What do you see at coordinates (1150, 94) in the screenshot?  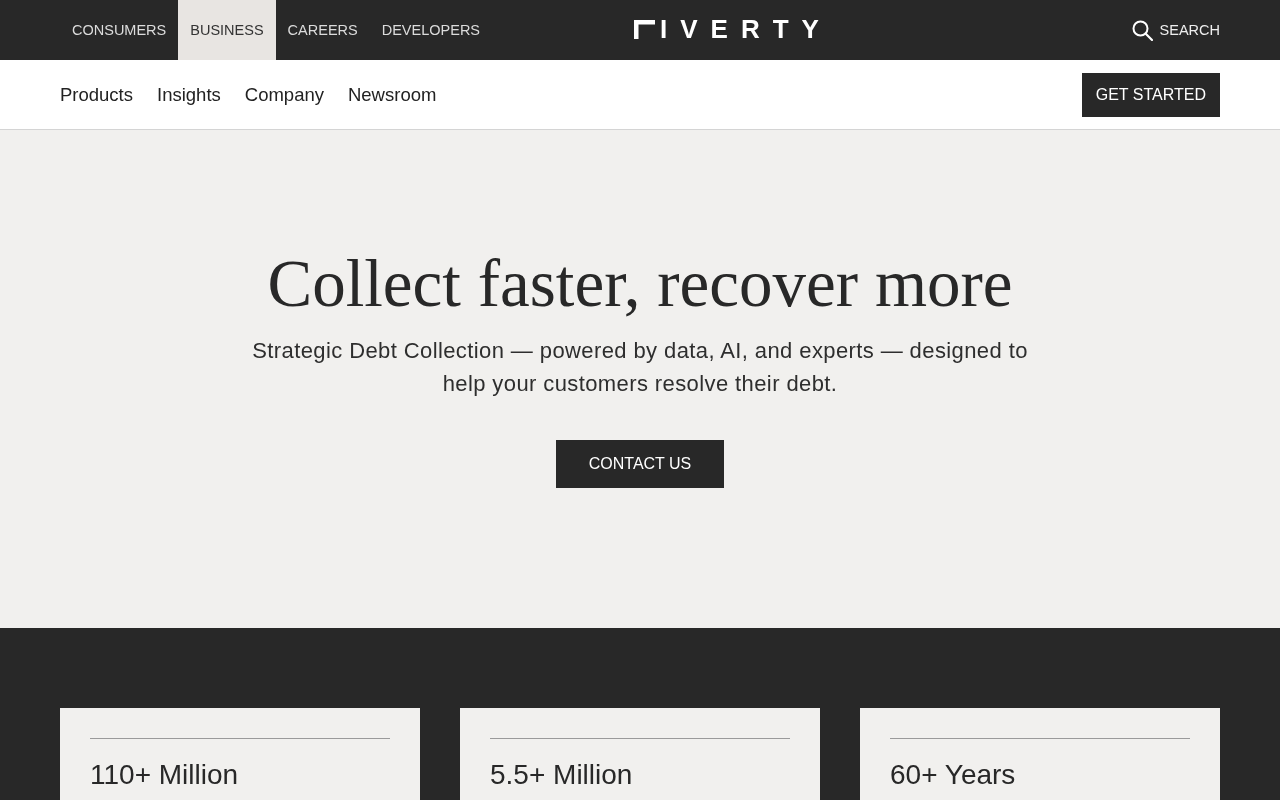 I see `get-started-button: GET STARTED` at bounding box center [1150, 94].